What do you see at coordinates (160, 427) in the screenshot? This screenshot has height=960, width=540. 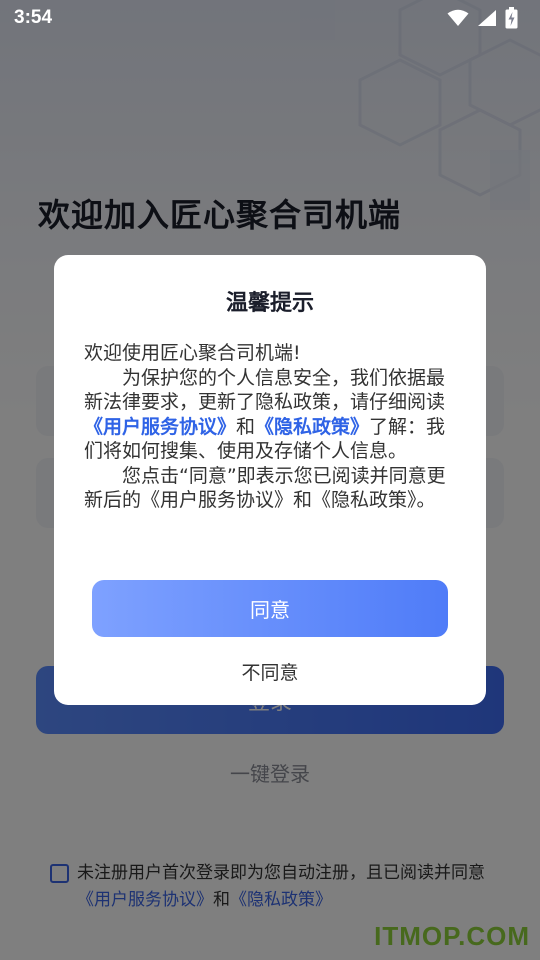 I see `dialog-service-agreement-link: 《用户服务协议》` at bounding box center [160, 427].